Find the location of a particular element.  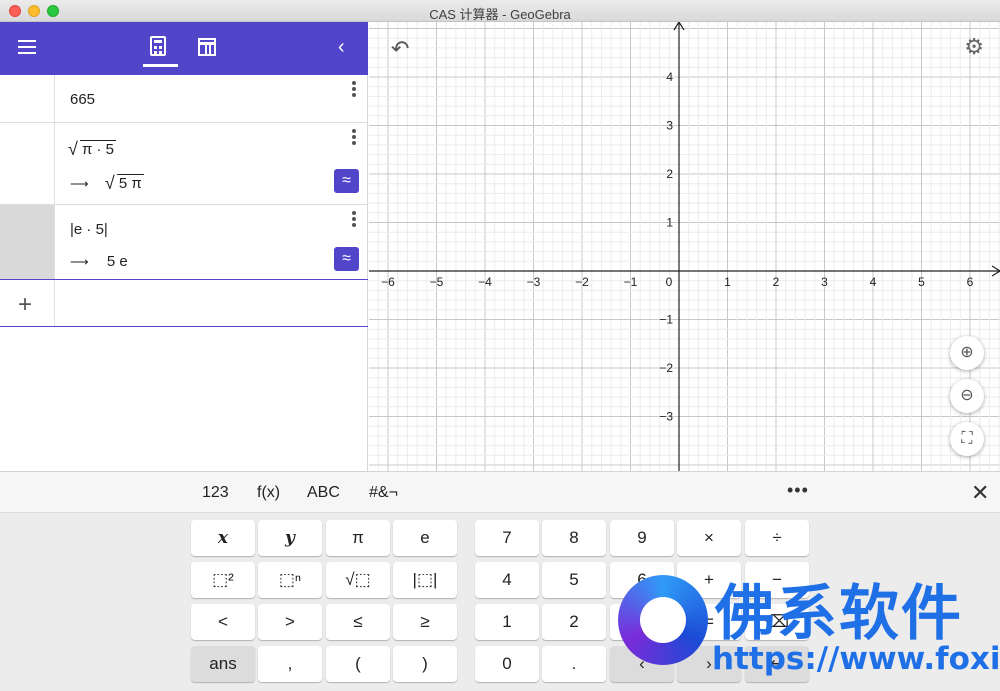

key-left-1-1: ⬚ⁿ is located at coordinates (290, 580).